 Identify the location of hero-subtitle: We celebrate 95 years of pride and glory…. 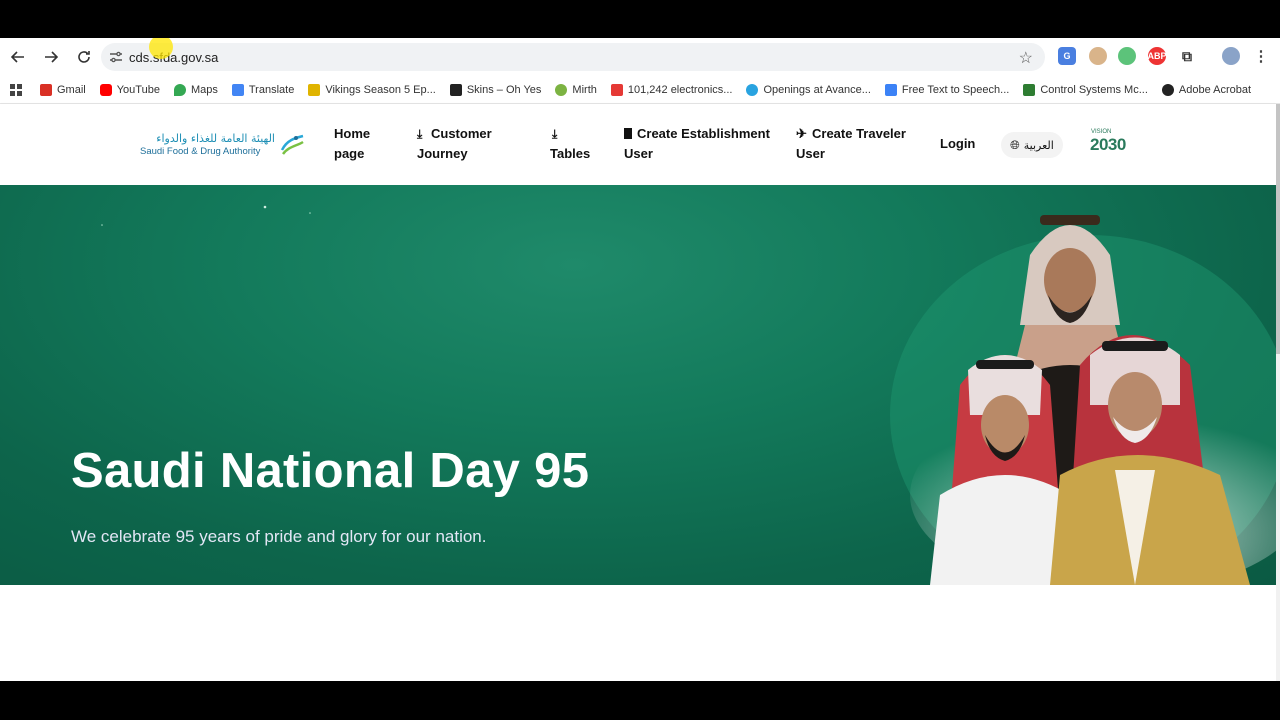
(279, 536).